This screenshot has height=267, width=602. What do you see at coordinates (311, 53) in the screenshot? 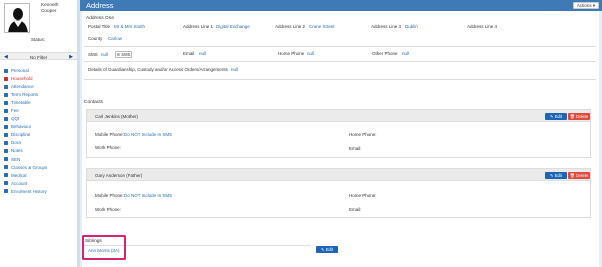
I see `home-phone-value: null` at bounding box center [311, 53].